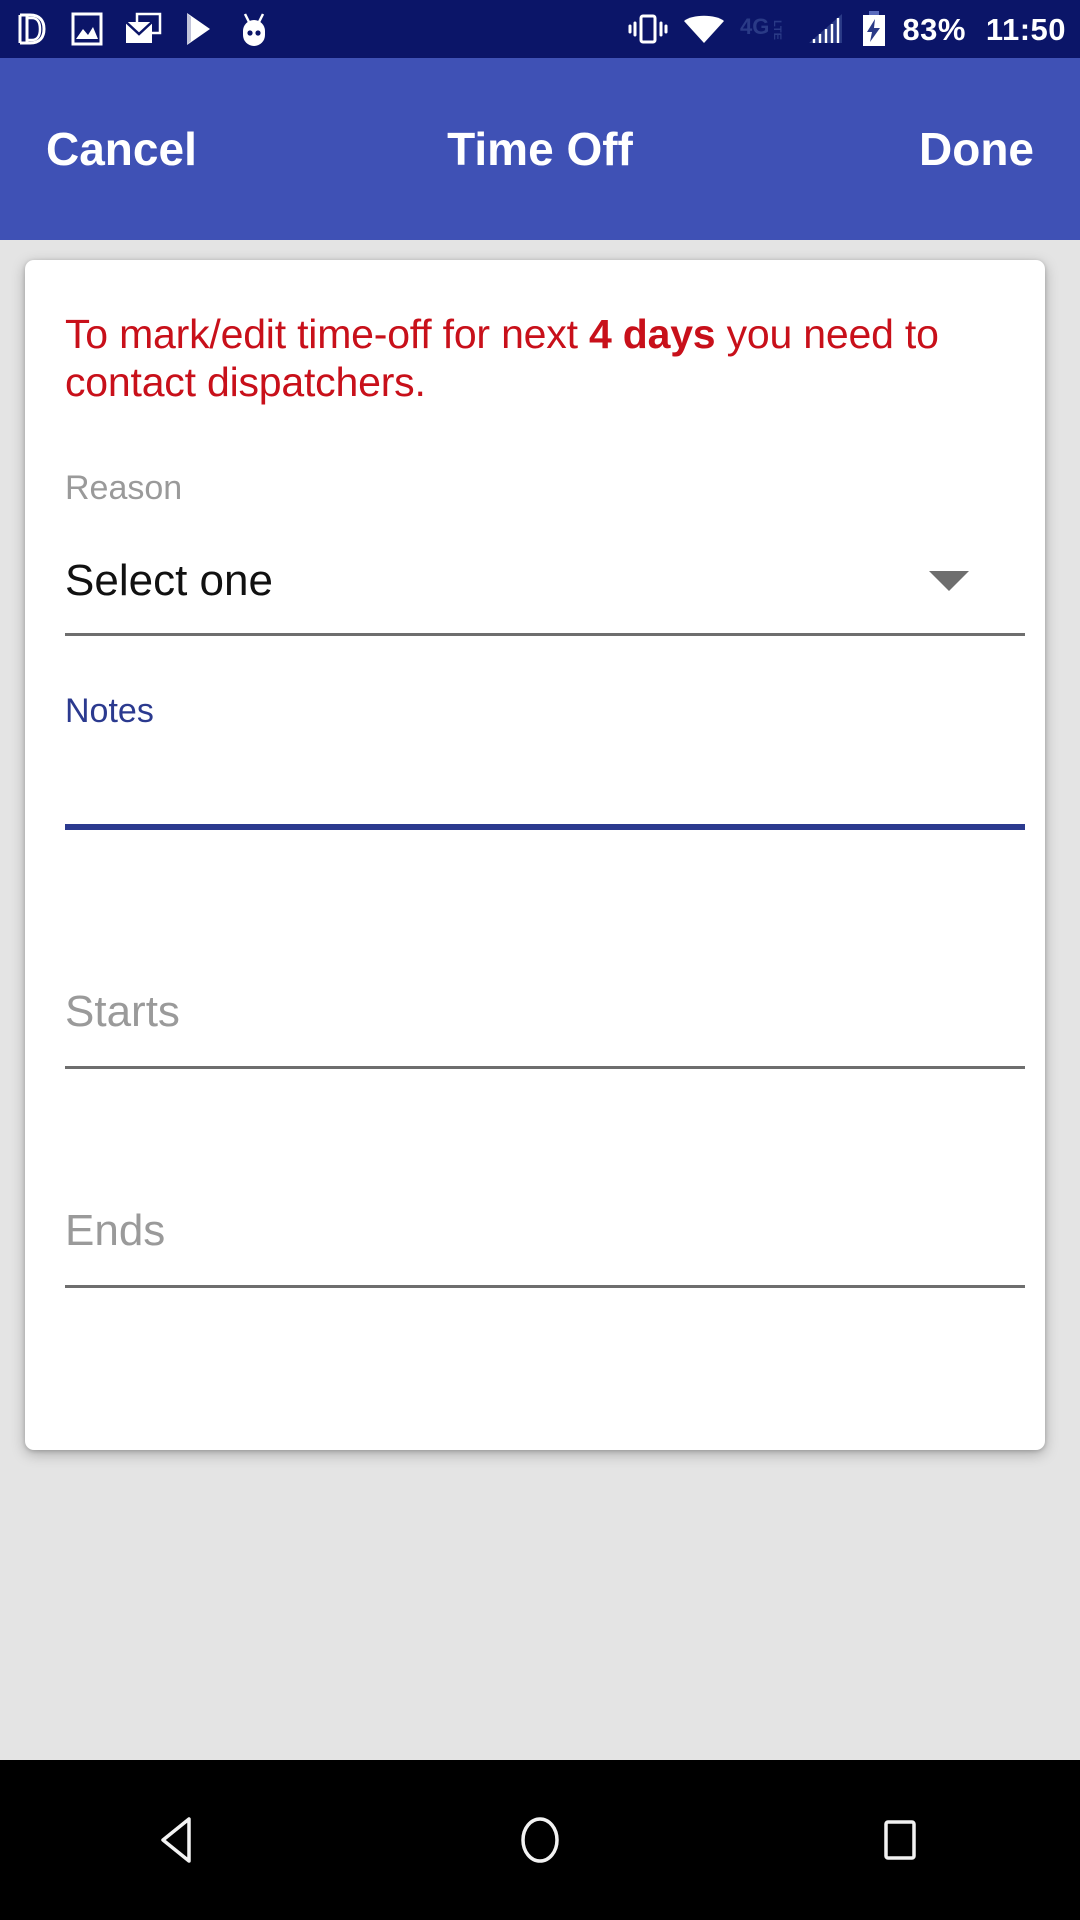  I want to click on back-triangle-icon, so click(176, 1840).